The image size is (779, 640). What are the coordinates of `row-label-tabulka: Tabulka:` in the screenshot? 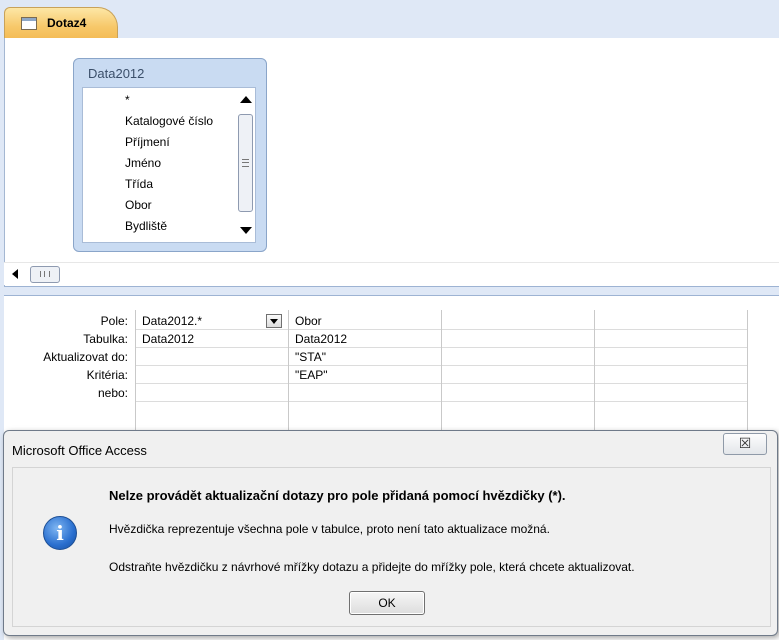 It's located at (105, 339).